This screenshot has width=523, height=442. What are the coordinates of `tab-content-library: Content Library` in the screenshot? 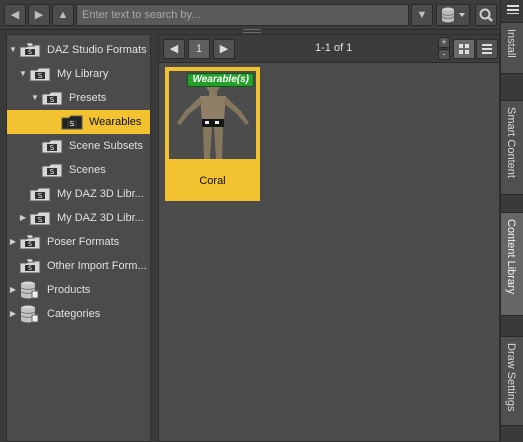 It's located at (512, 264).